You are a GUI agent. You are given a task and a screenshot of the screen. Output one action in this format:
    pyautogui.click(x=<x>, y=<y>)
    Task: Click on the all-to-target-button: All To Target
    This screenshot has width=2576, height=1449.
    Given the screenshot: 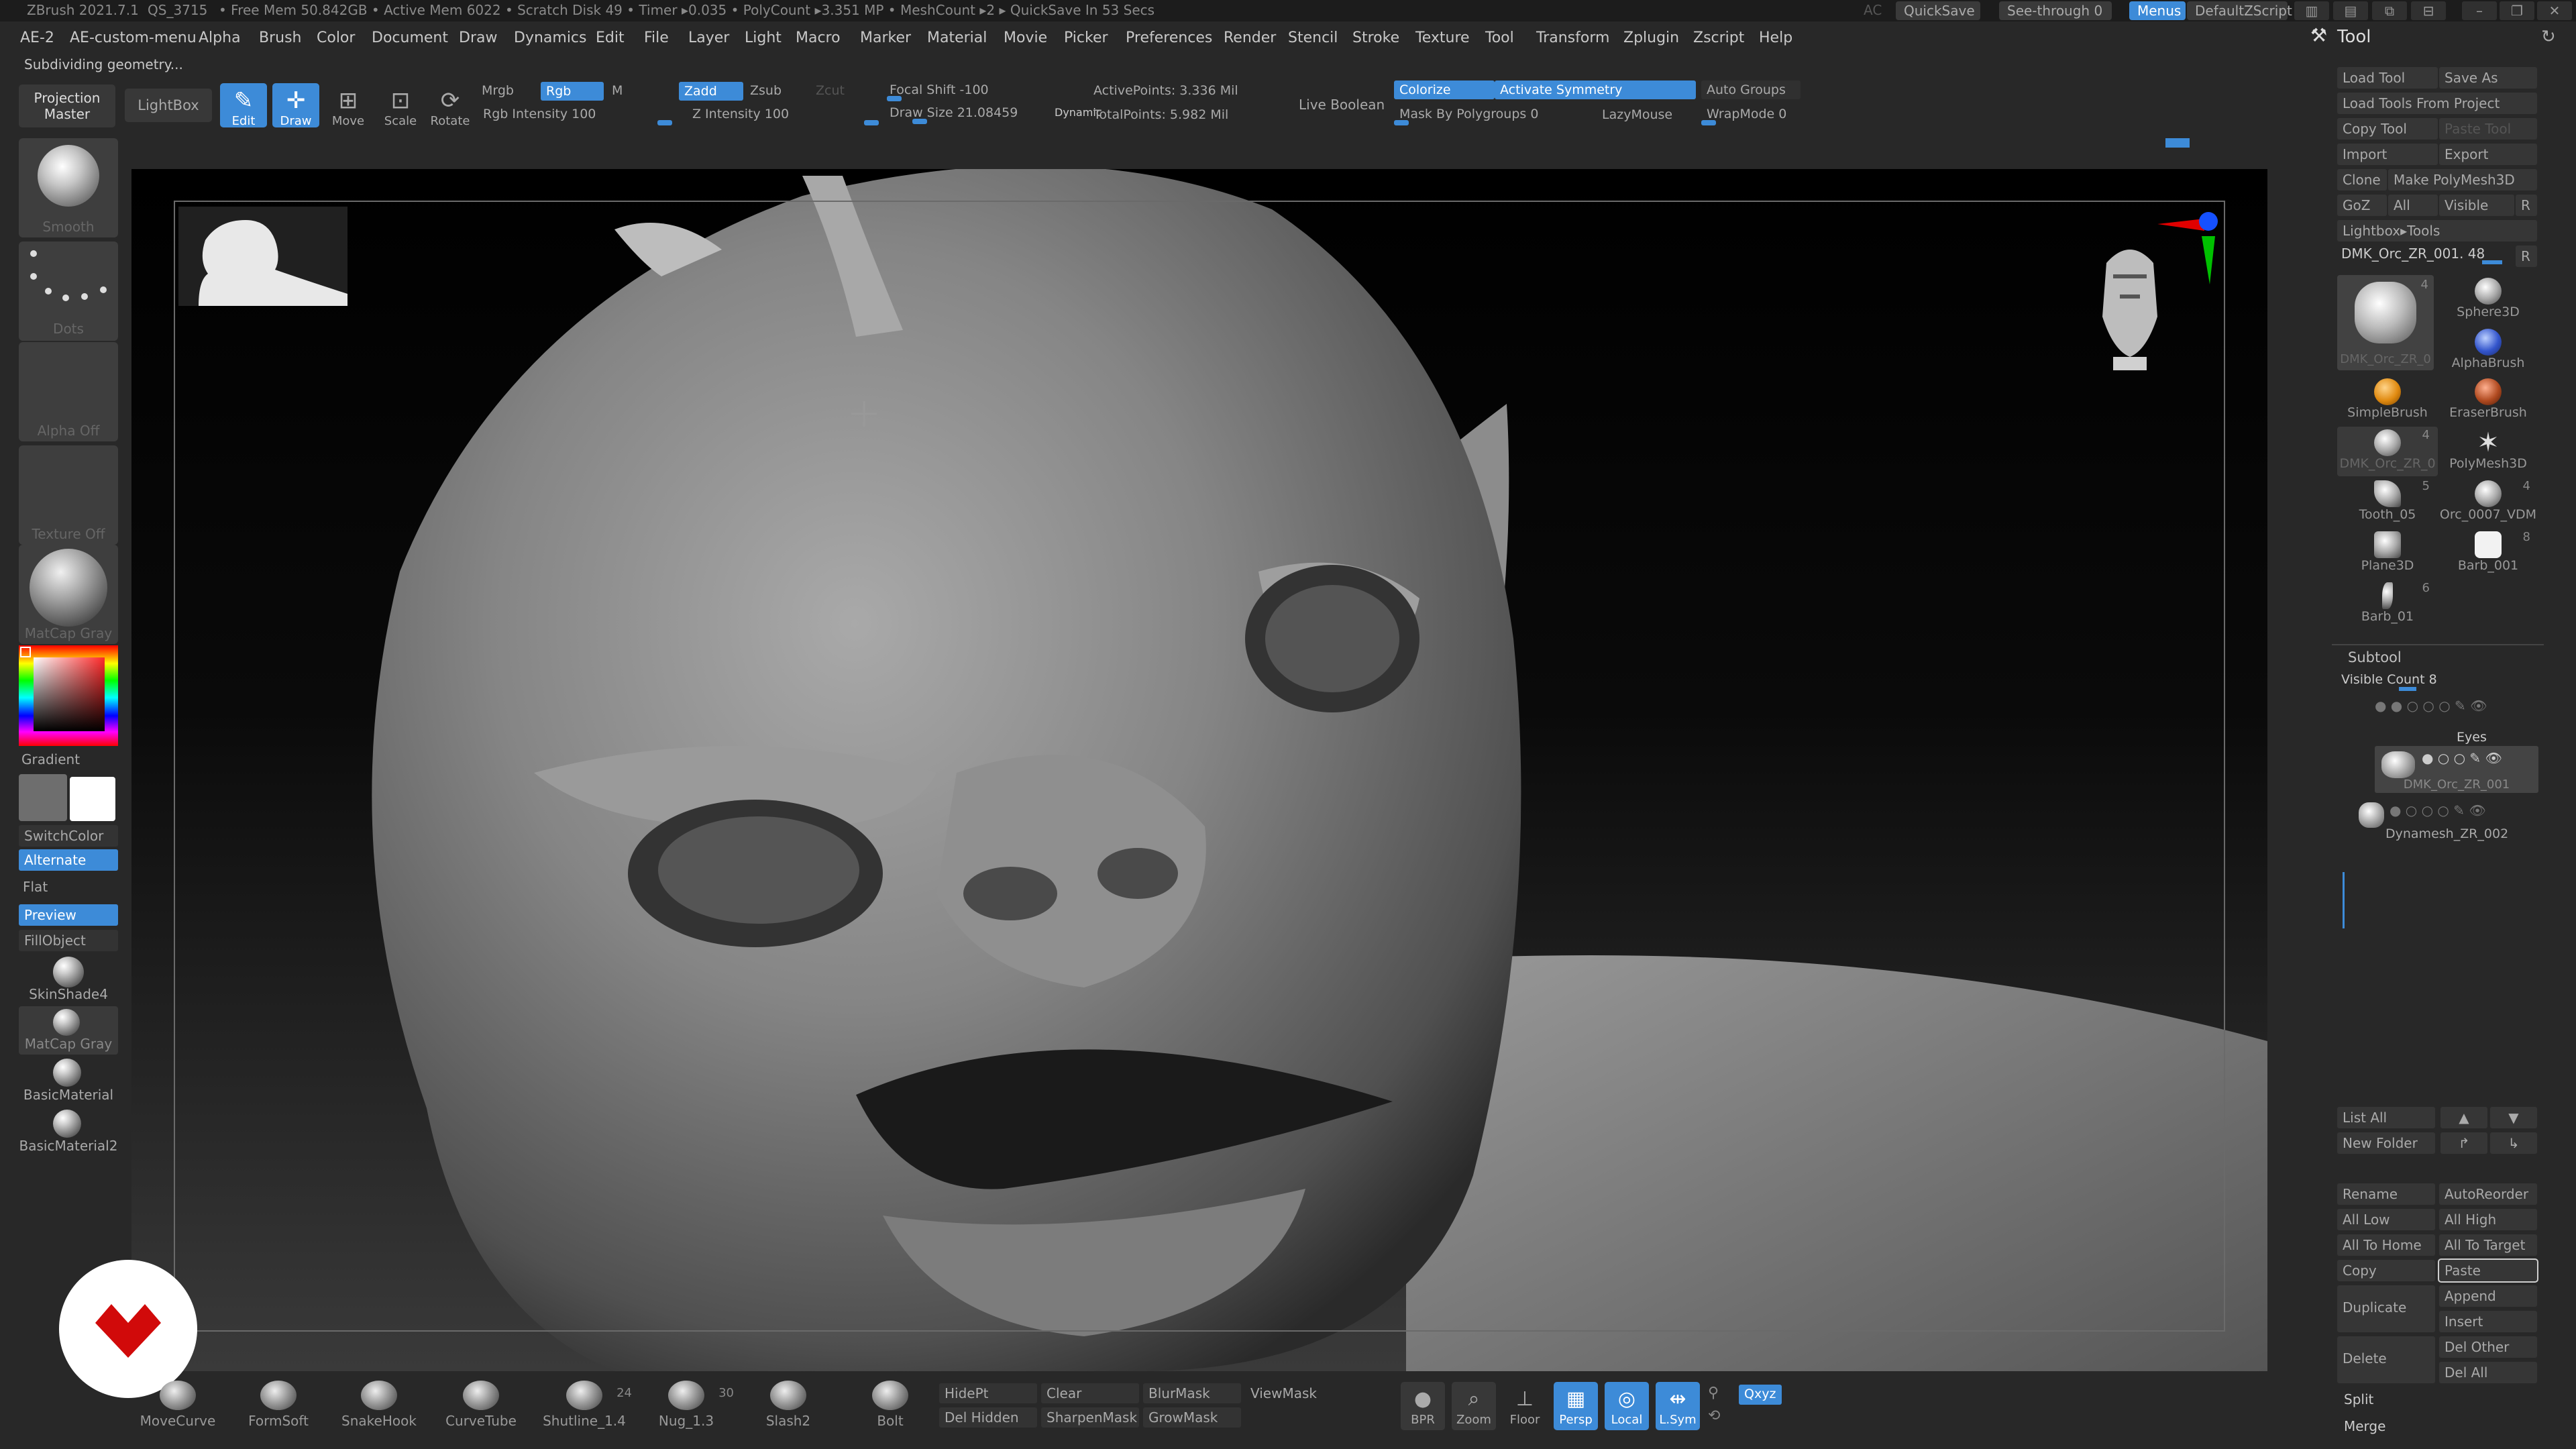 What is the action you would take?
    pyautogui.click(x=2488, y=1245)
    